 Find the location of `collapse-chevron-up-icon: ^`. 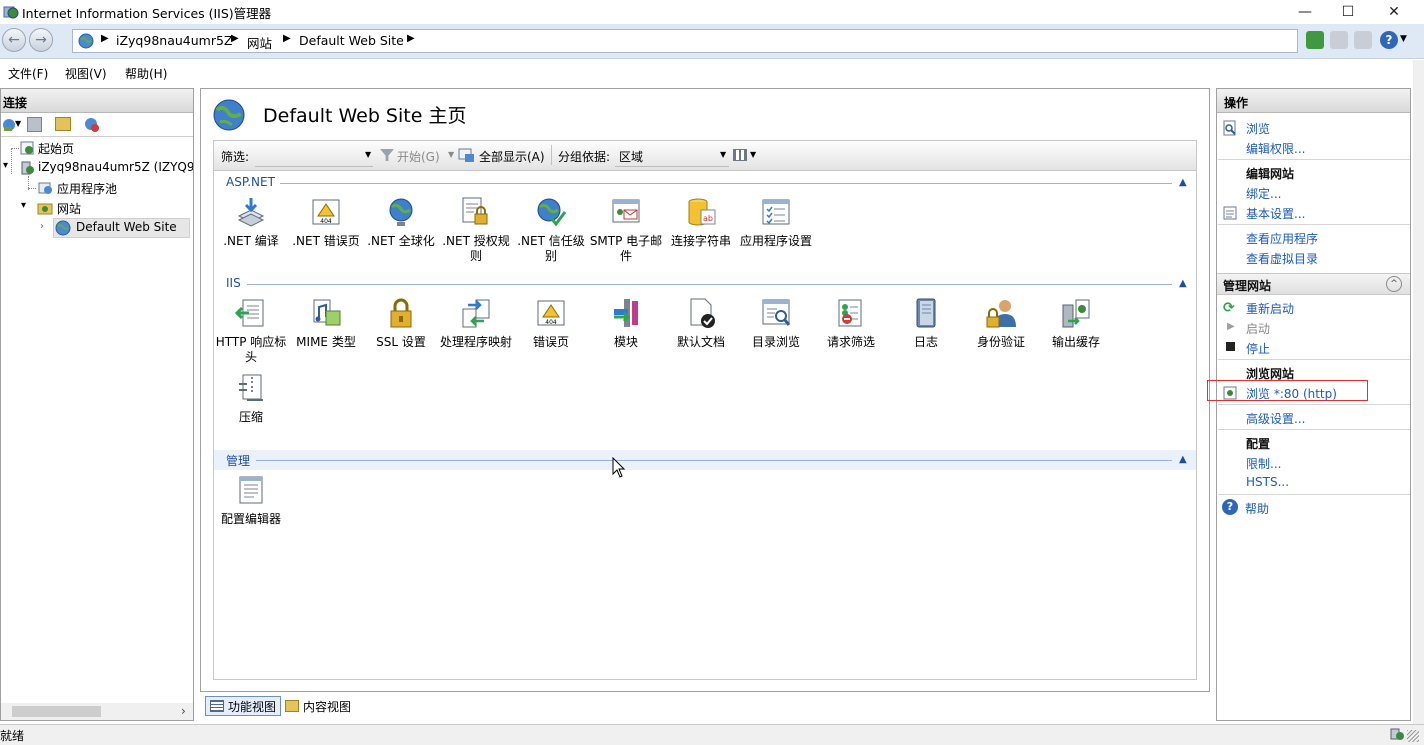

collapse-chevron-up-icon: ^ is located at coordinates (1394, 284).